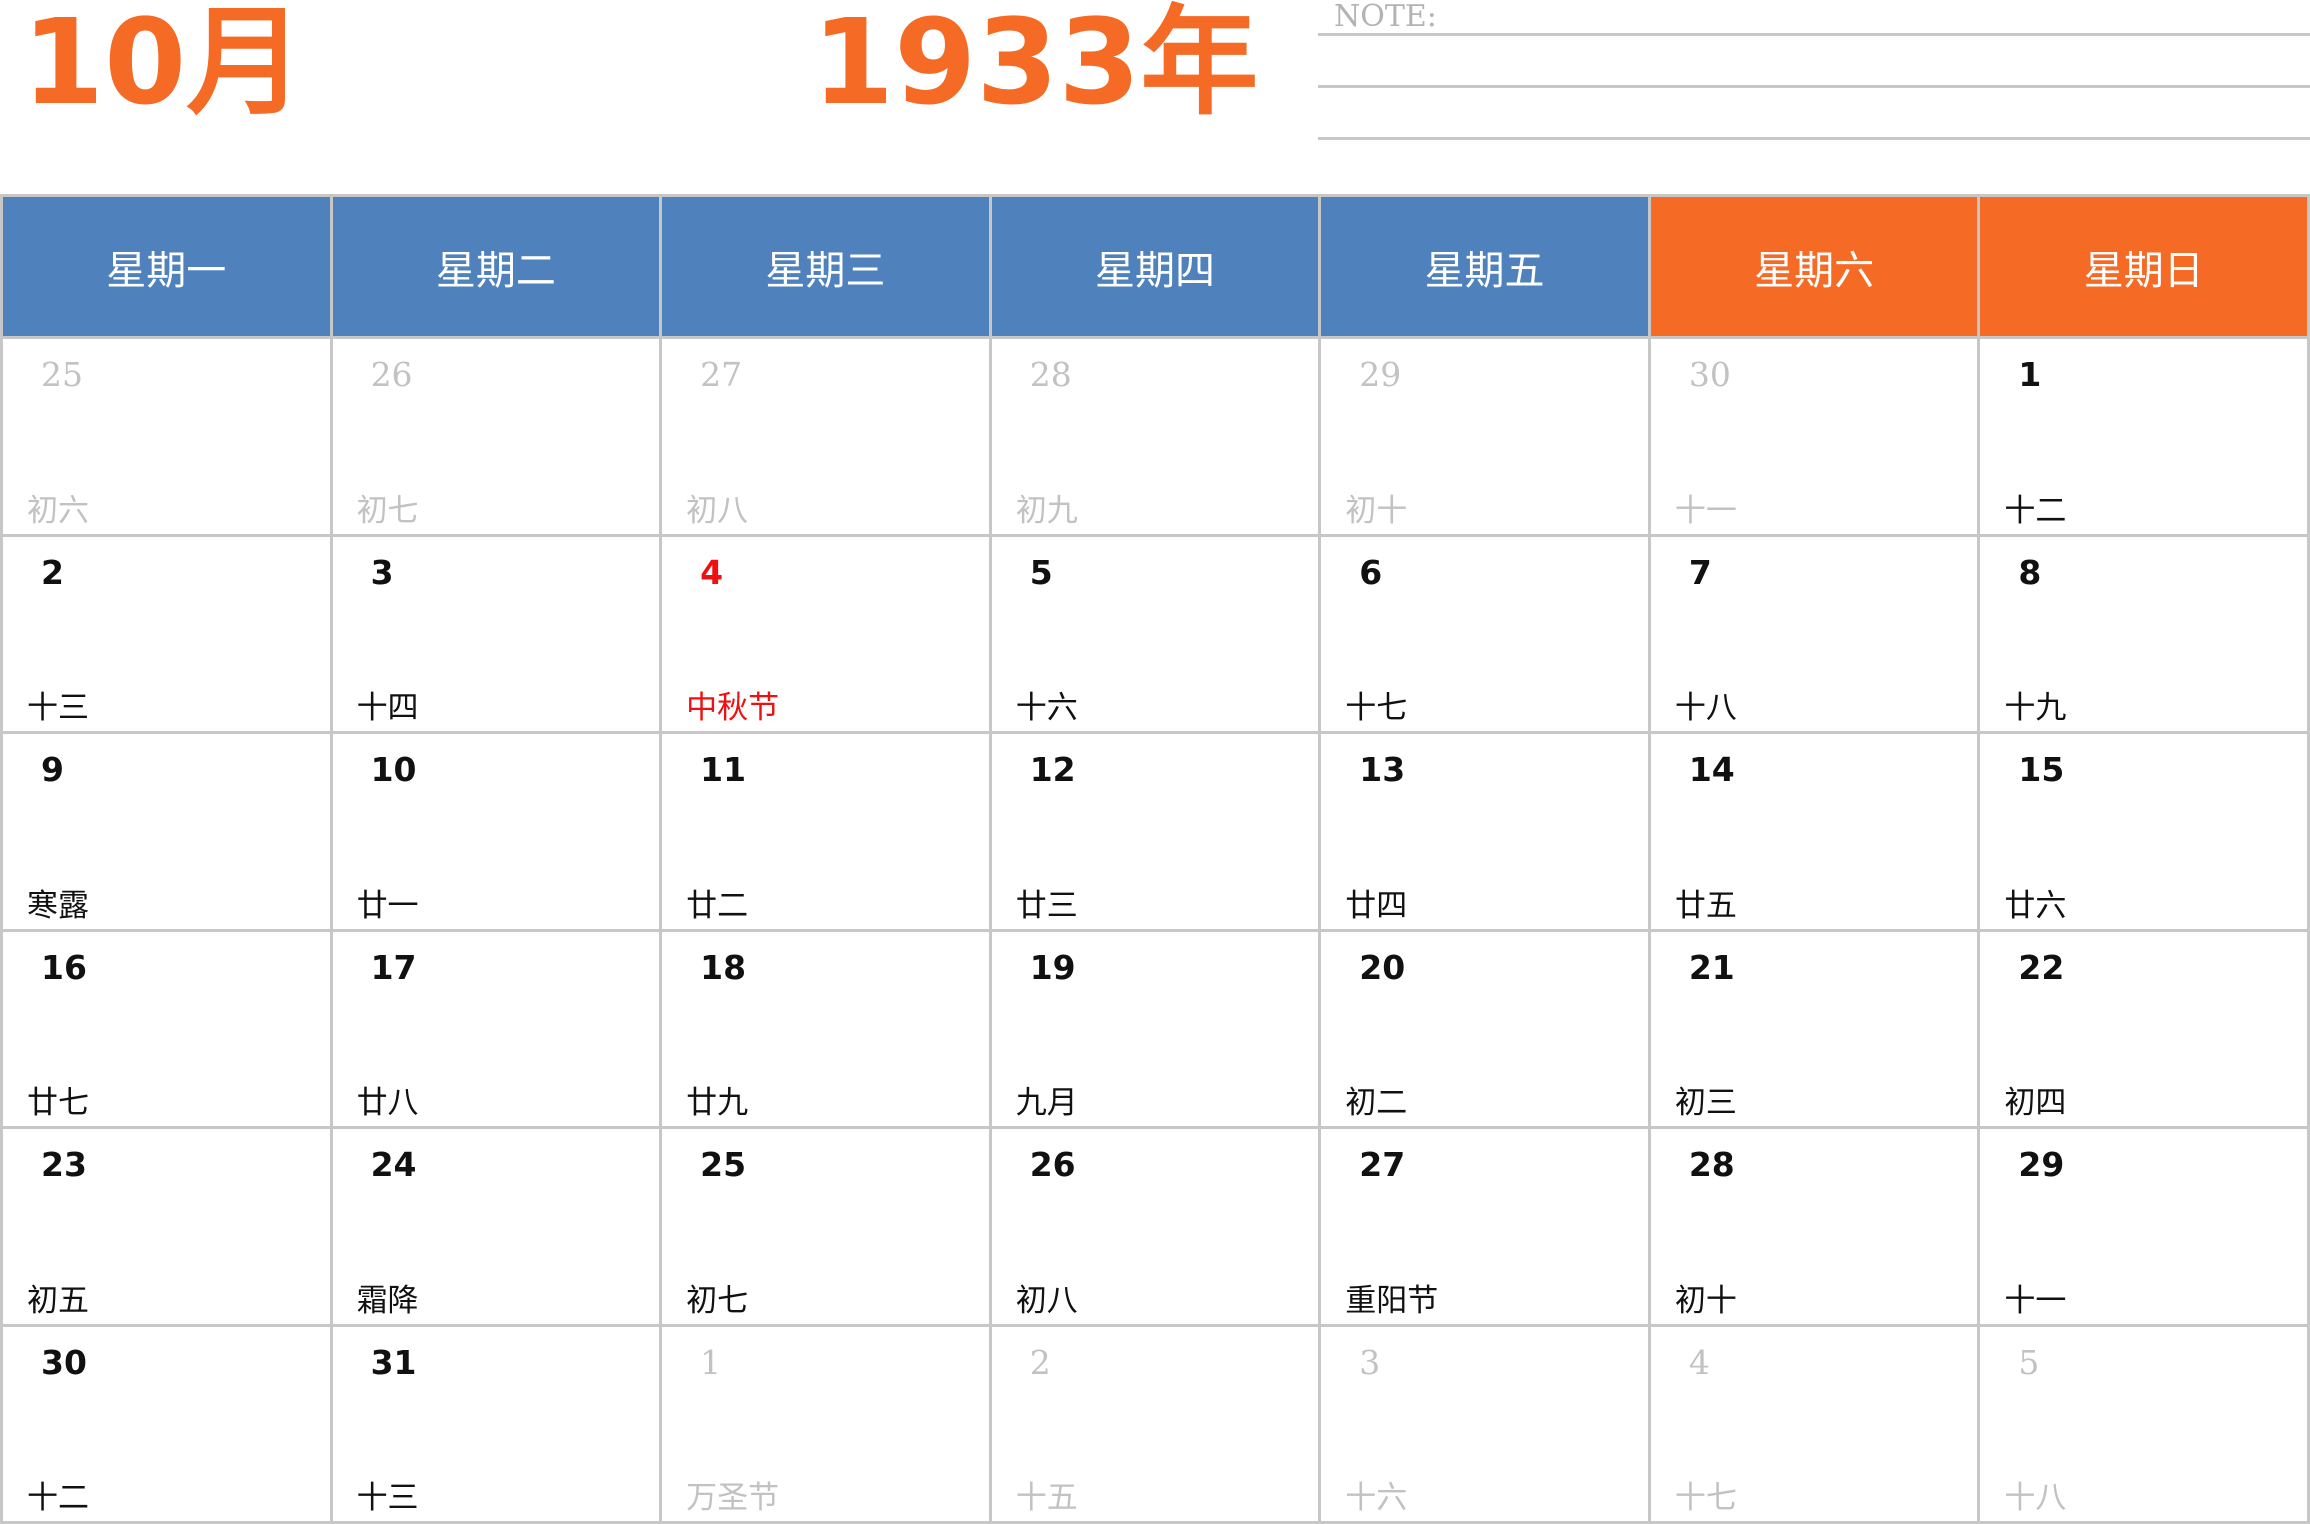 The image size is (2310, 1524). I want to click on day-cell: 28 初十, so click(1815, 1228).